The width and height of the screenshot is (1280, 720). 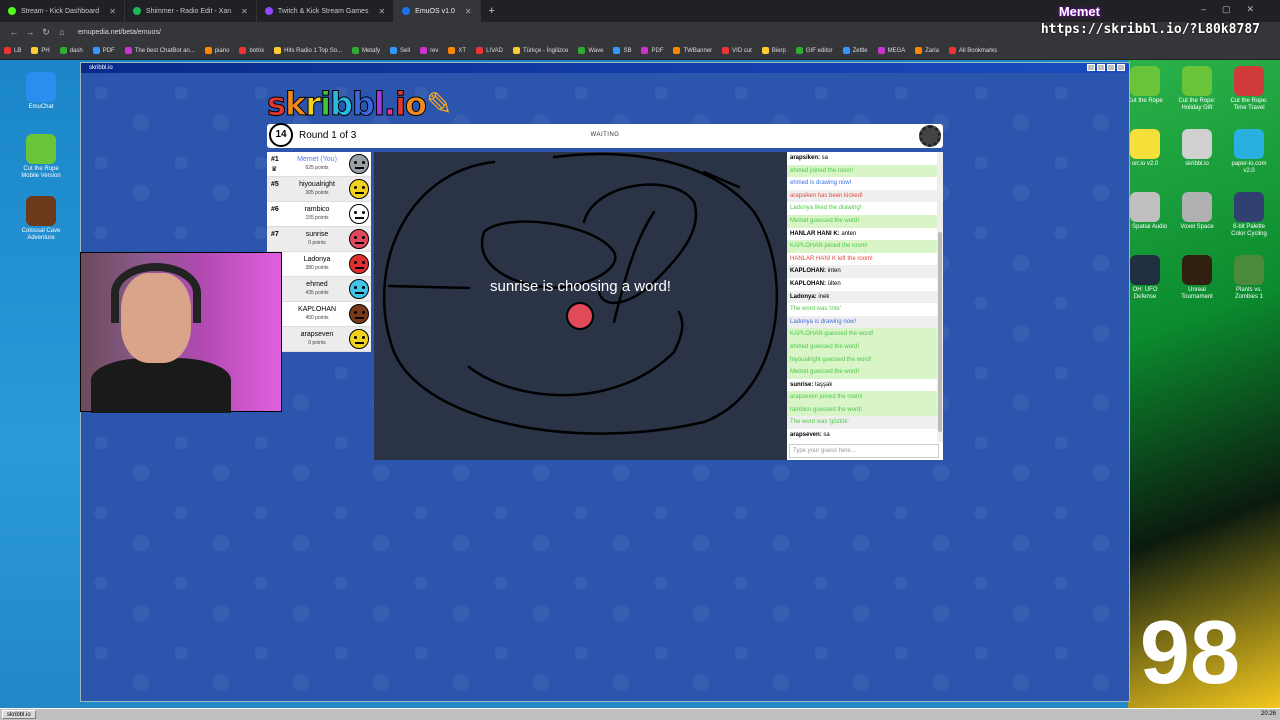 I want to click on bookmark-label: Zarla, so click(x=932, y=50).